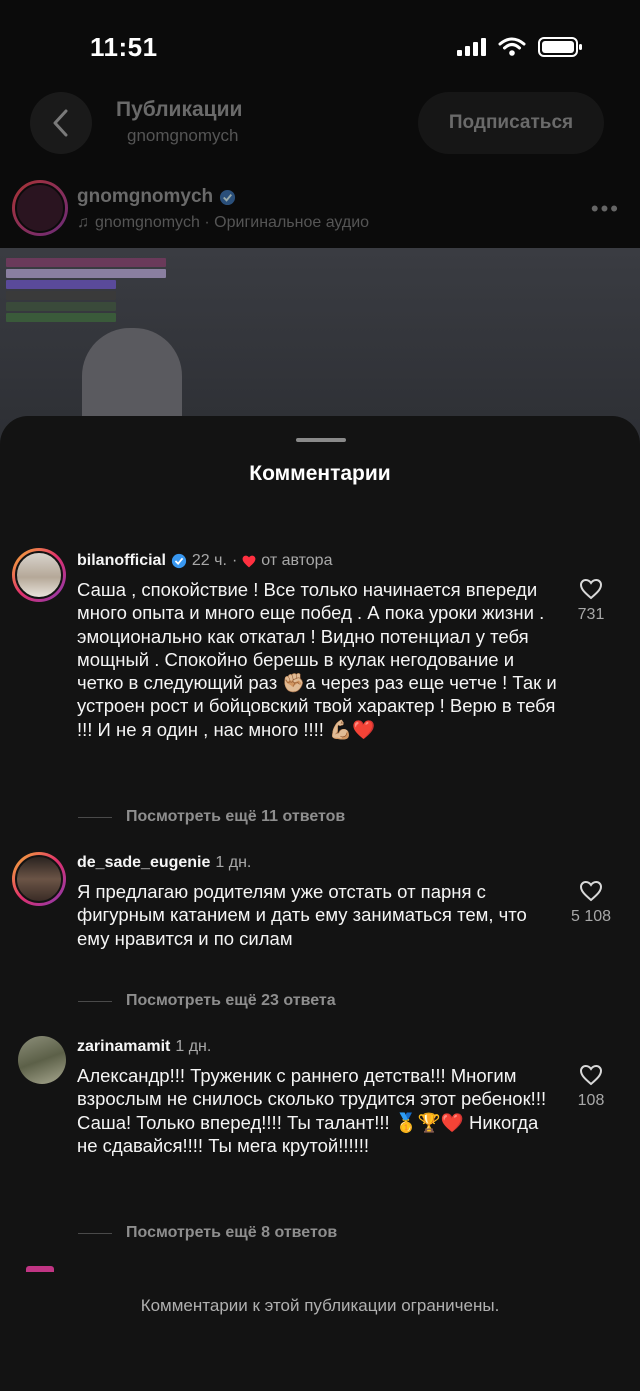  What do you see at coordinates (232, 1232) in the screenshot?
I see `view-replies-label: Посмотреть ещё 8 ответов` at bounding box center [232, 1232].